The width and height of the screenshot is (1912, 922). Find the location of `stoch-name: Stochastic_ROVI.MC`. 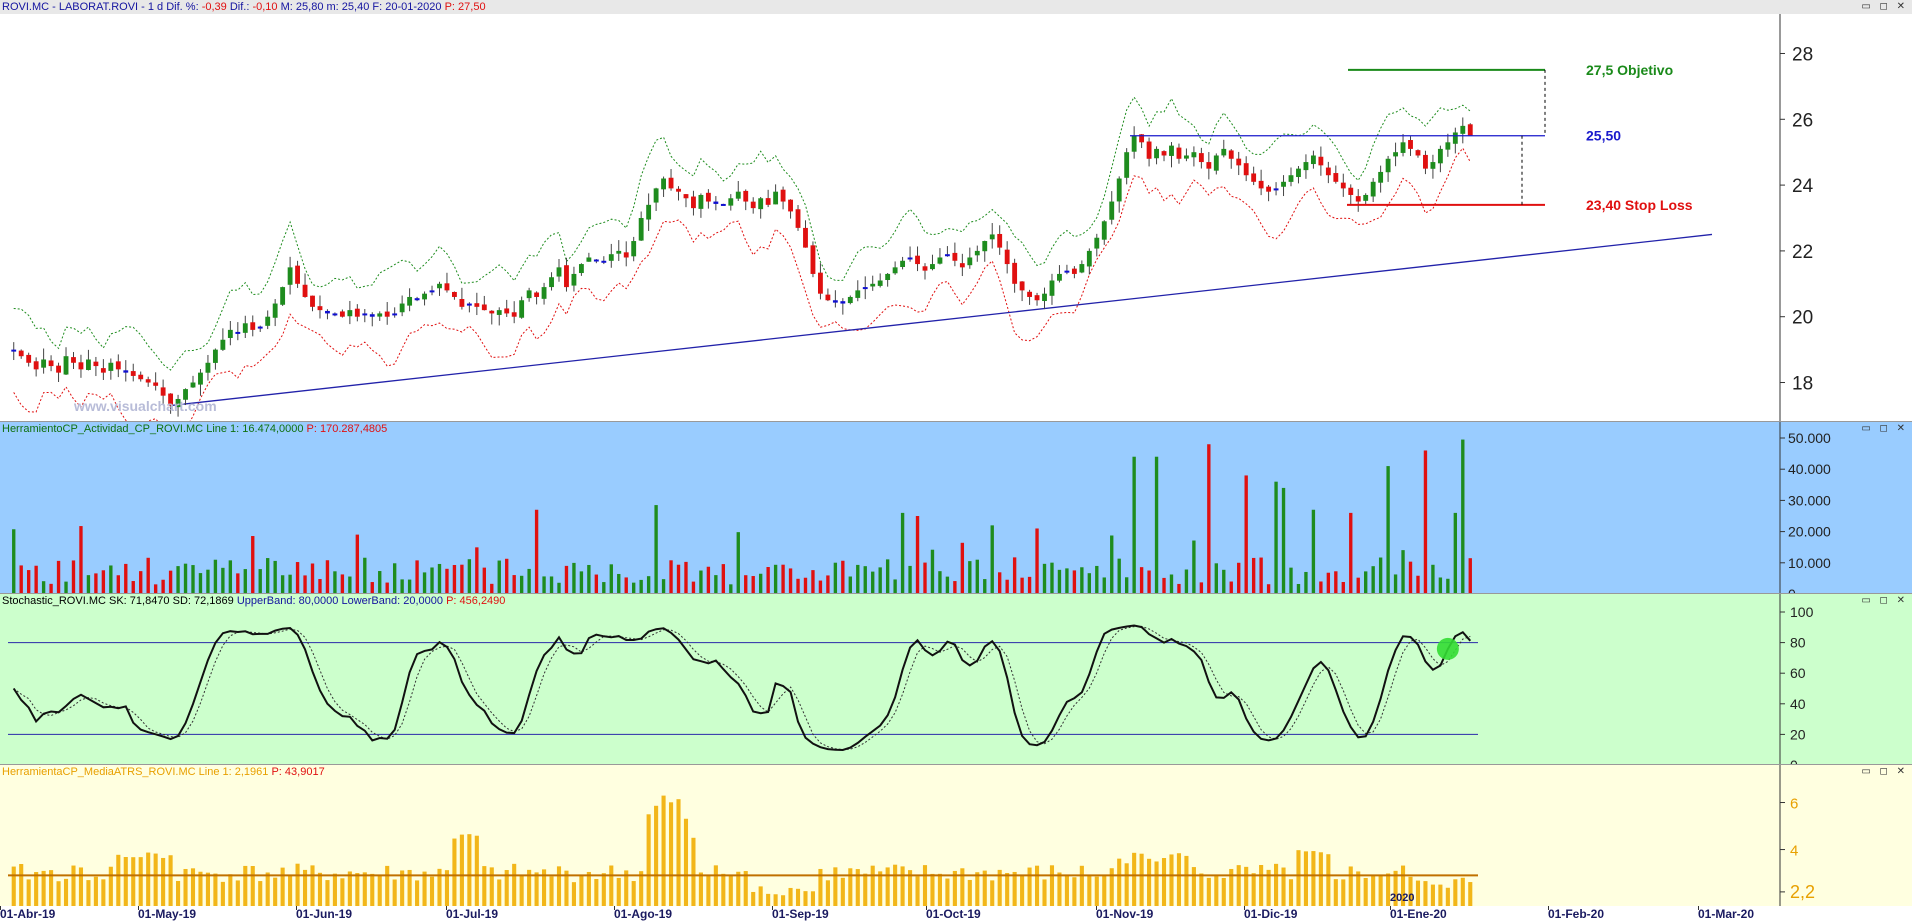

stoch-name: Stochastic_ROVI.MC is located at coordinates (54, 601).